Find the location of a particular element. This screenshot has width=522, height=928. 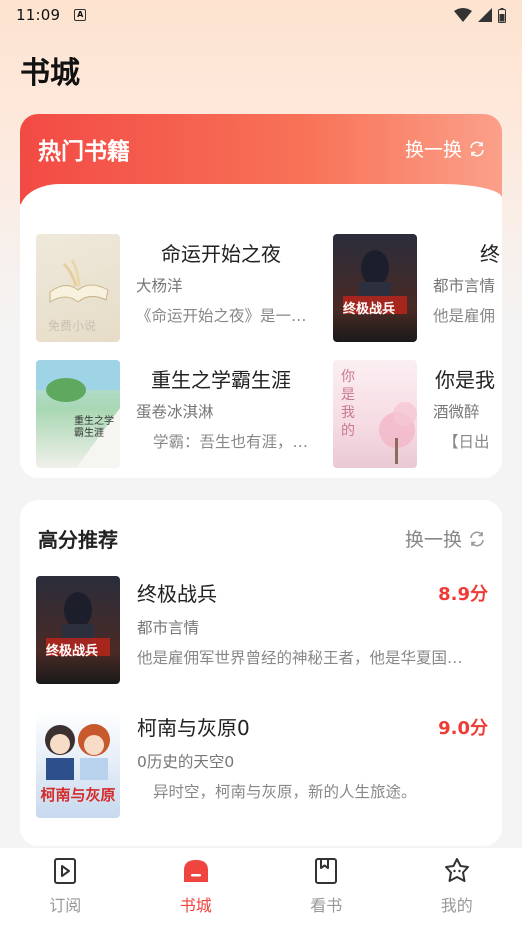

cover-text: 重生之学霸生涯 is located at coordinates (94, 427).